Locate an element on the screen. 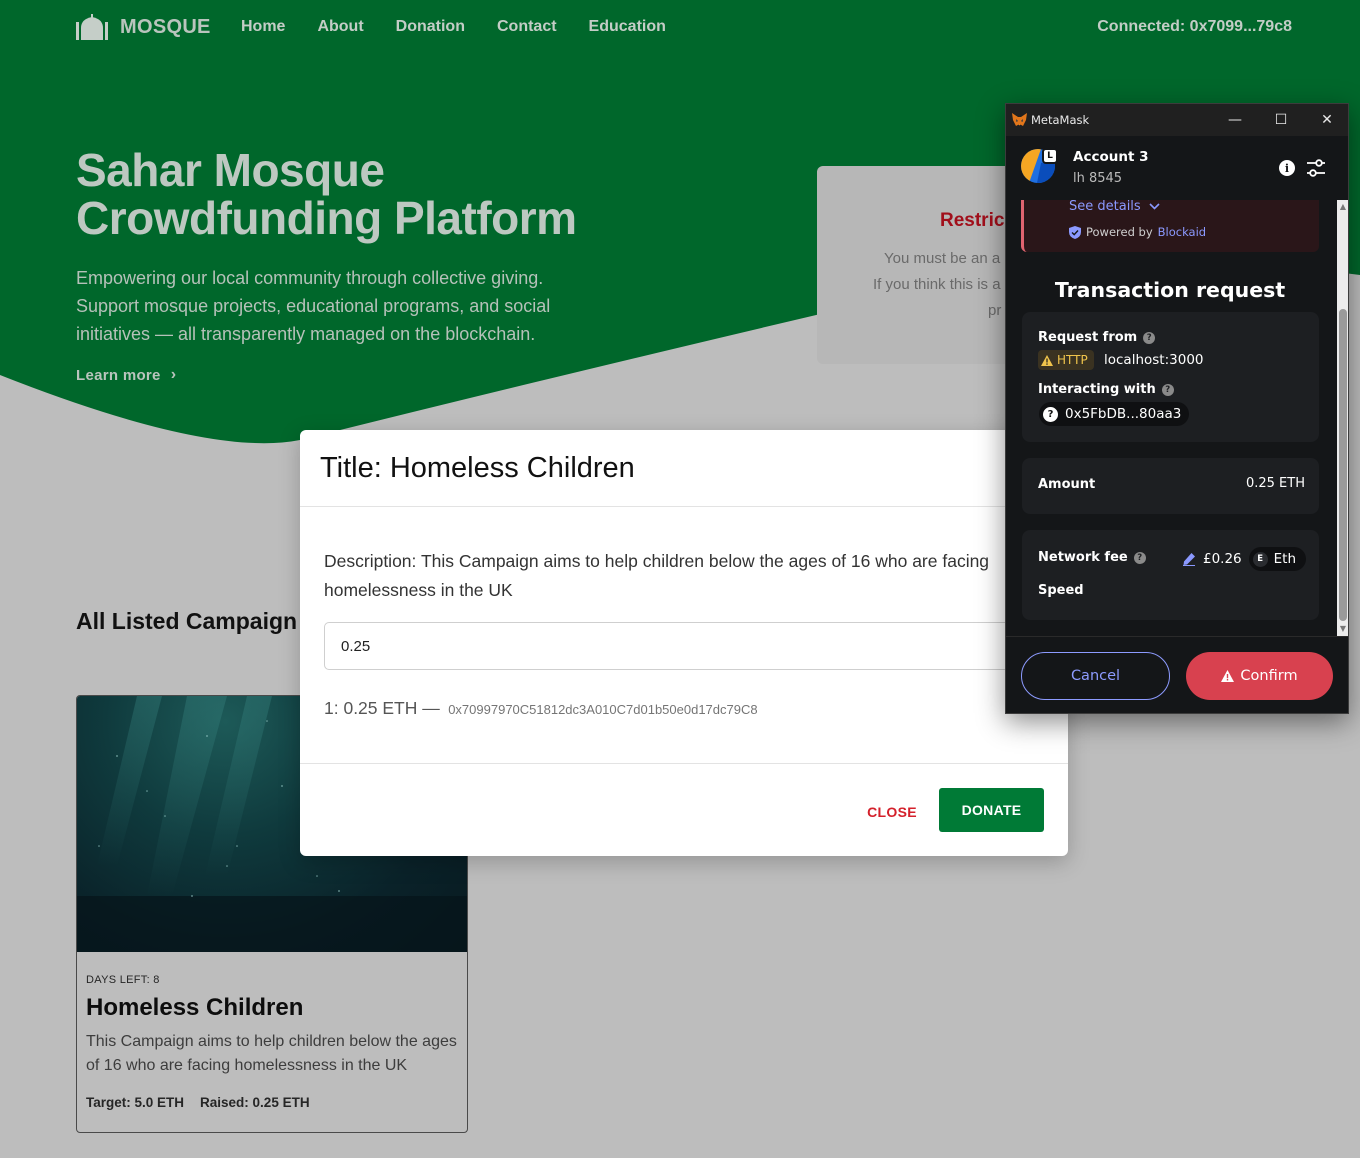 The width and height of the screenshot is (1360, 1158). mosque-icon is located at coordinates (92, 27).